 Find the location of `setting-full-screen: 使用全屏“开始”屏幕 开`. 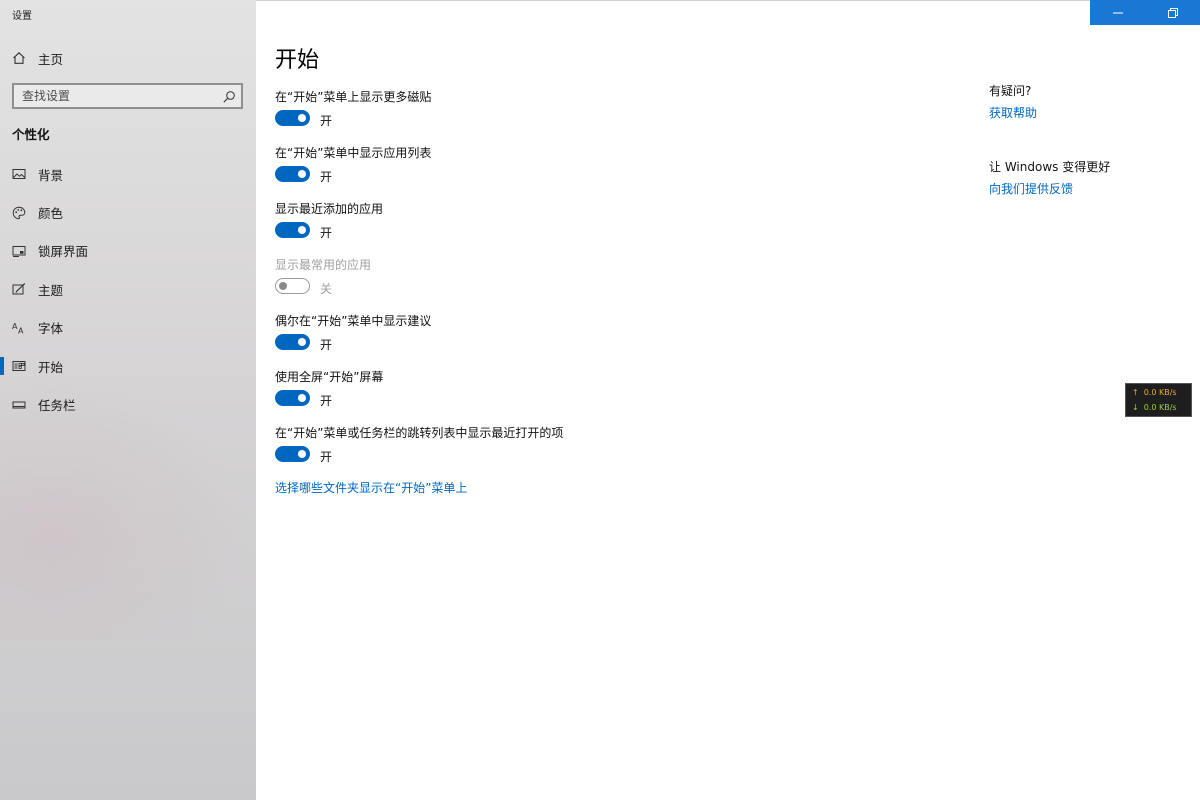

setting-full-screen: 使用全屏“开始”屏幕 开 is located at coordinates (555, 394).